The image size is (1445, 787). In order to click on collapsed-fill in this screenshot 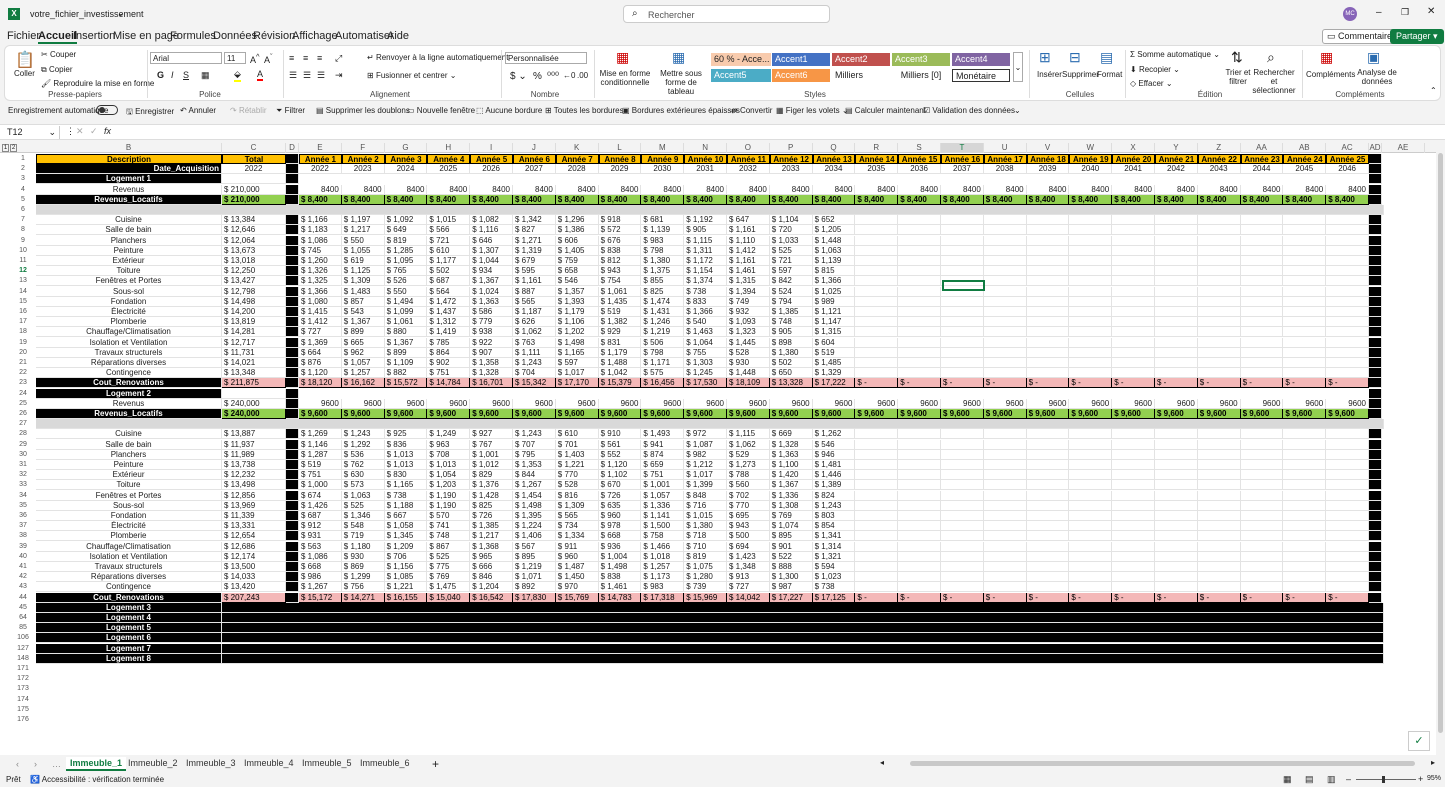, I will do `click(803, 607)`.